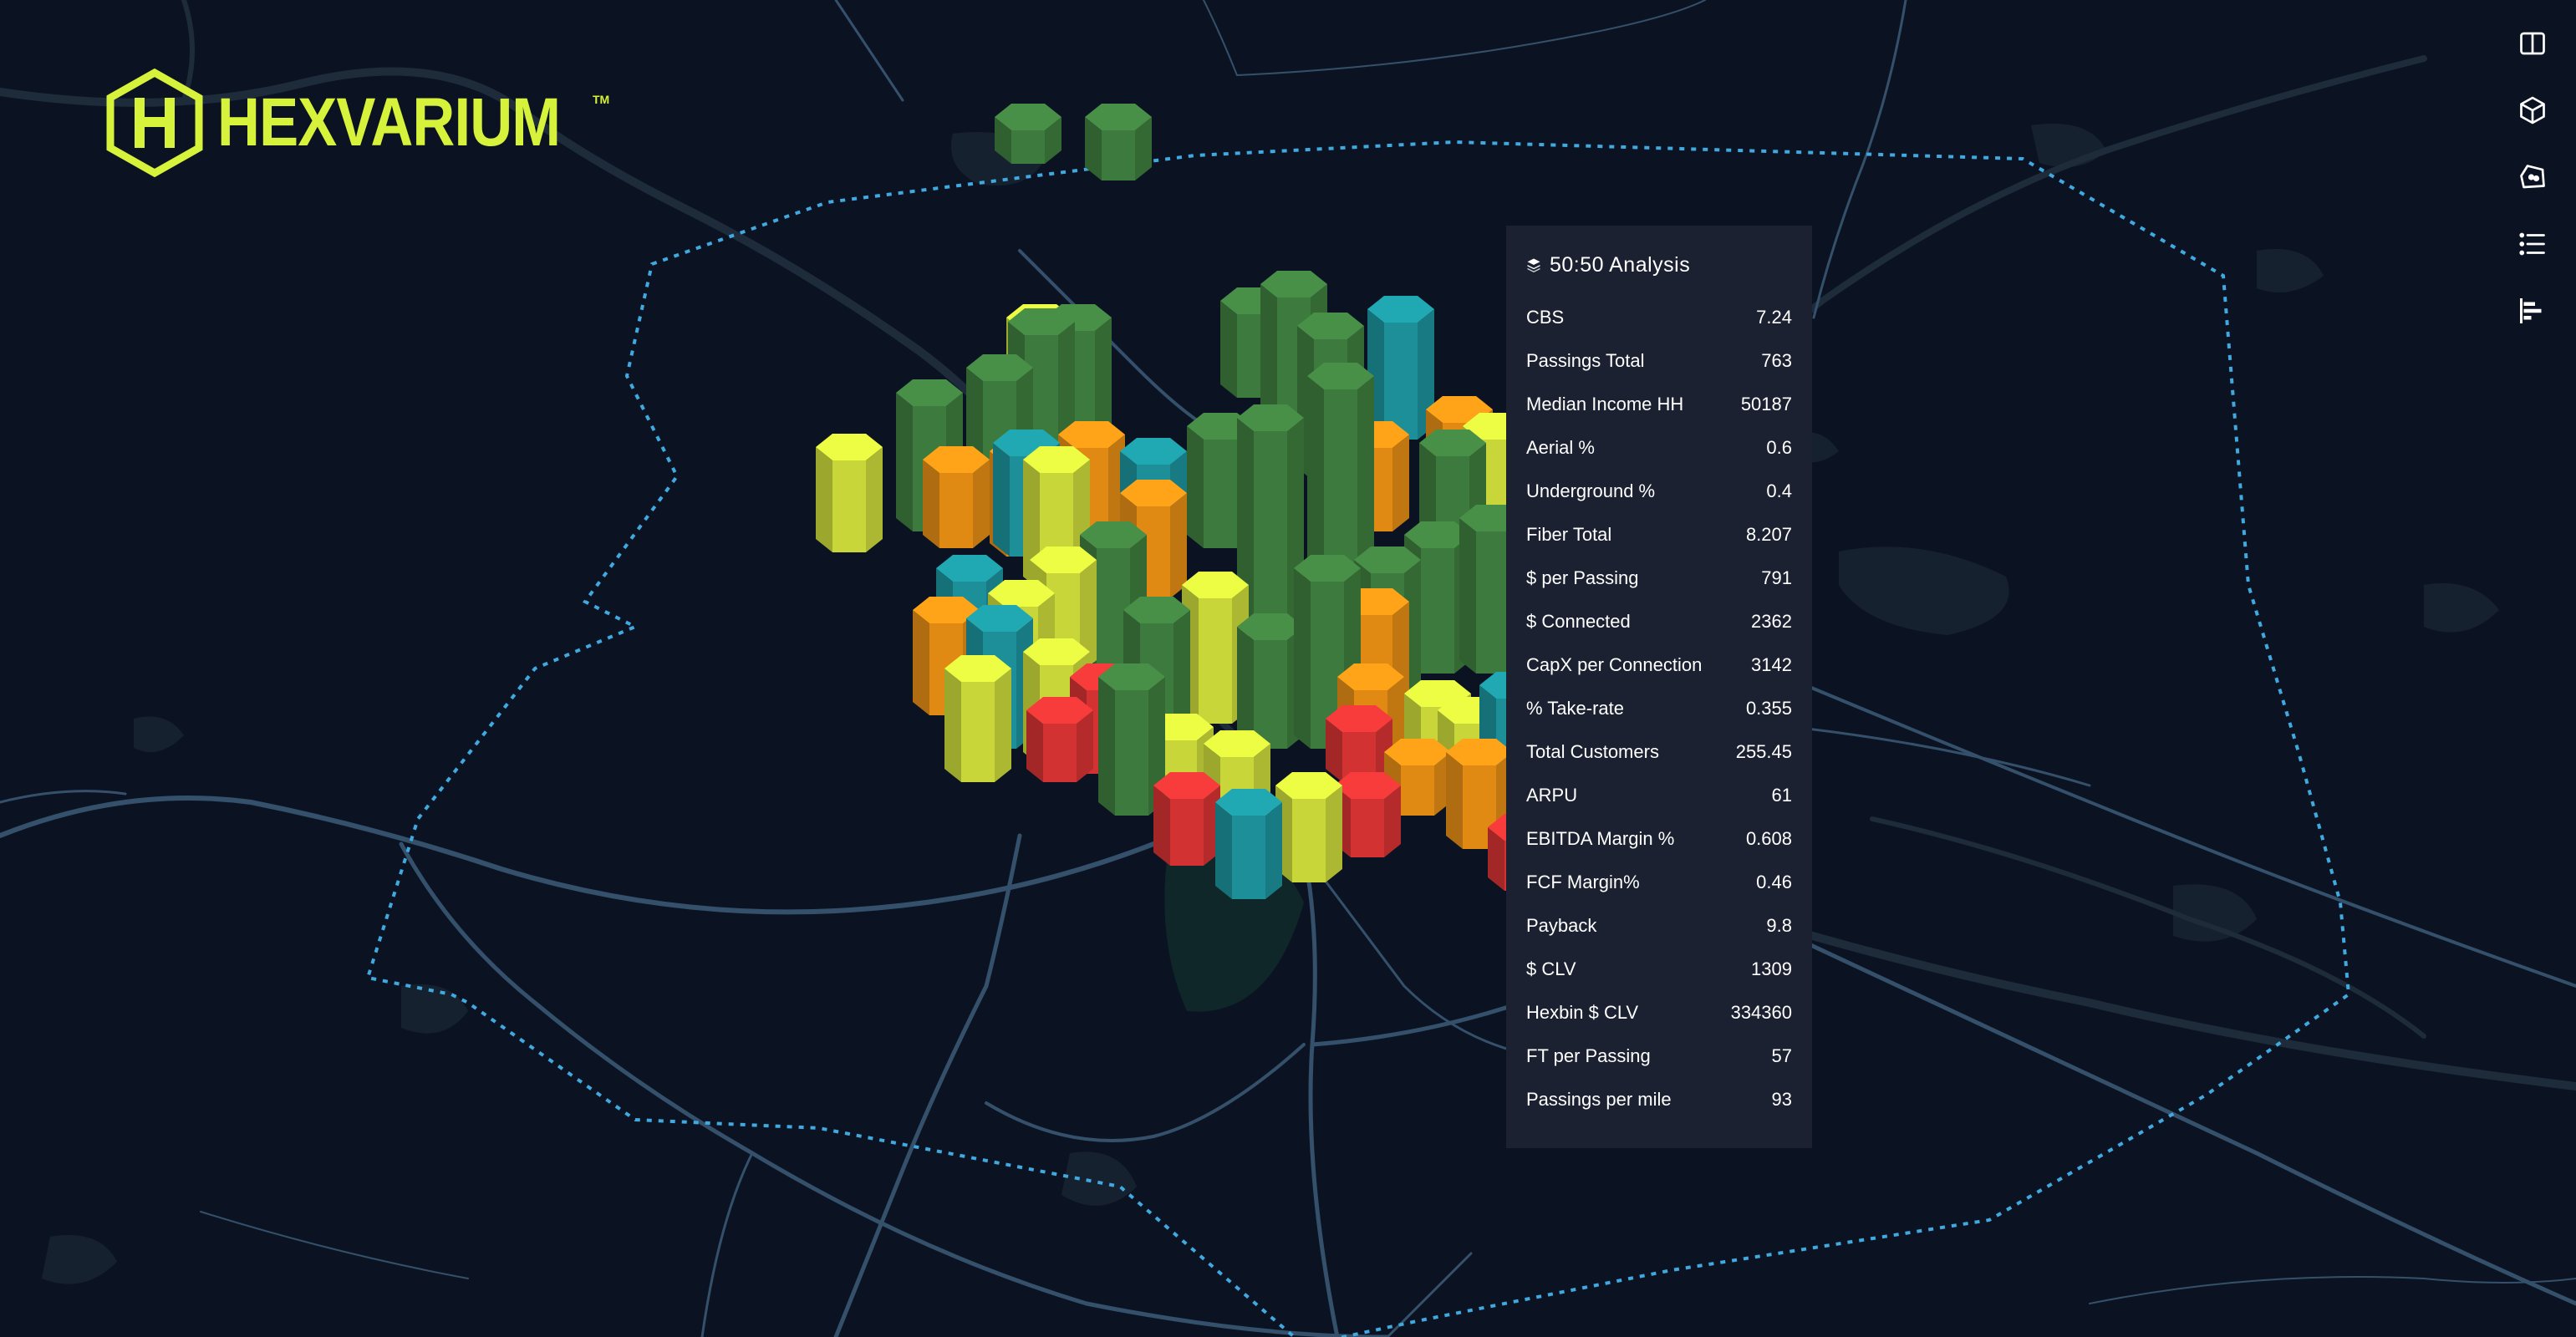 The height and width of the screenshot is (1337, 2576). Describe the element at coordinates (1781, 1055) in the screenshot. I see `metric-value: 57` at that location.